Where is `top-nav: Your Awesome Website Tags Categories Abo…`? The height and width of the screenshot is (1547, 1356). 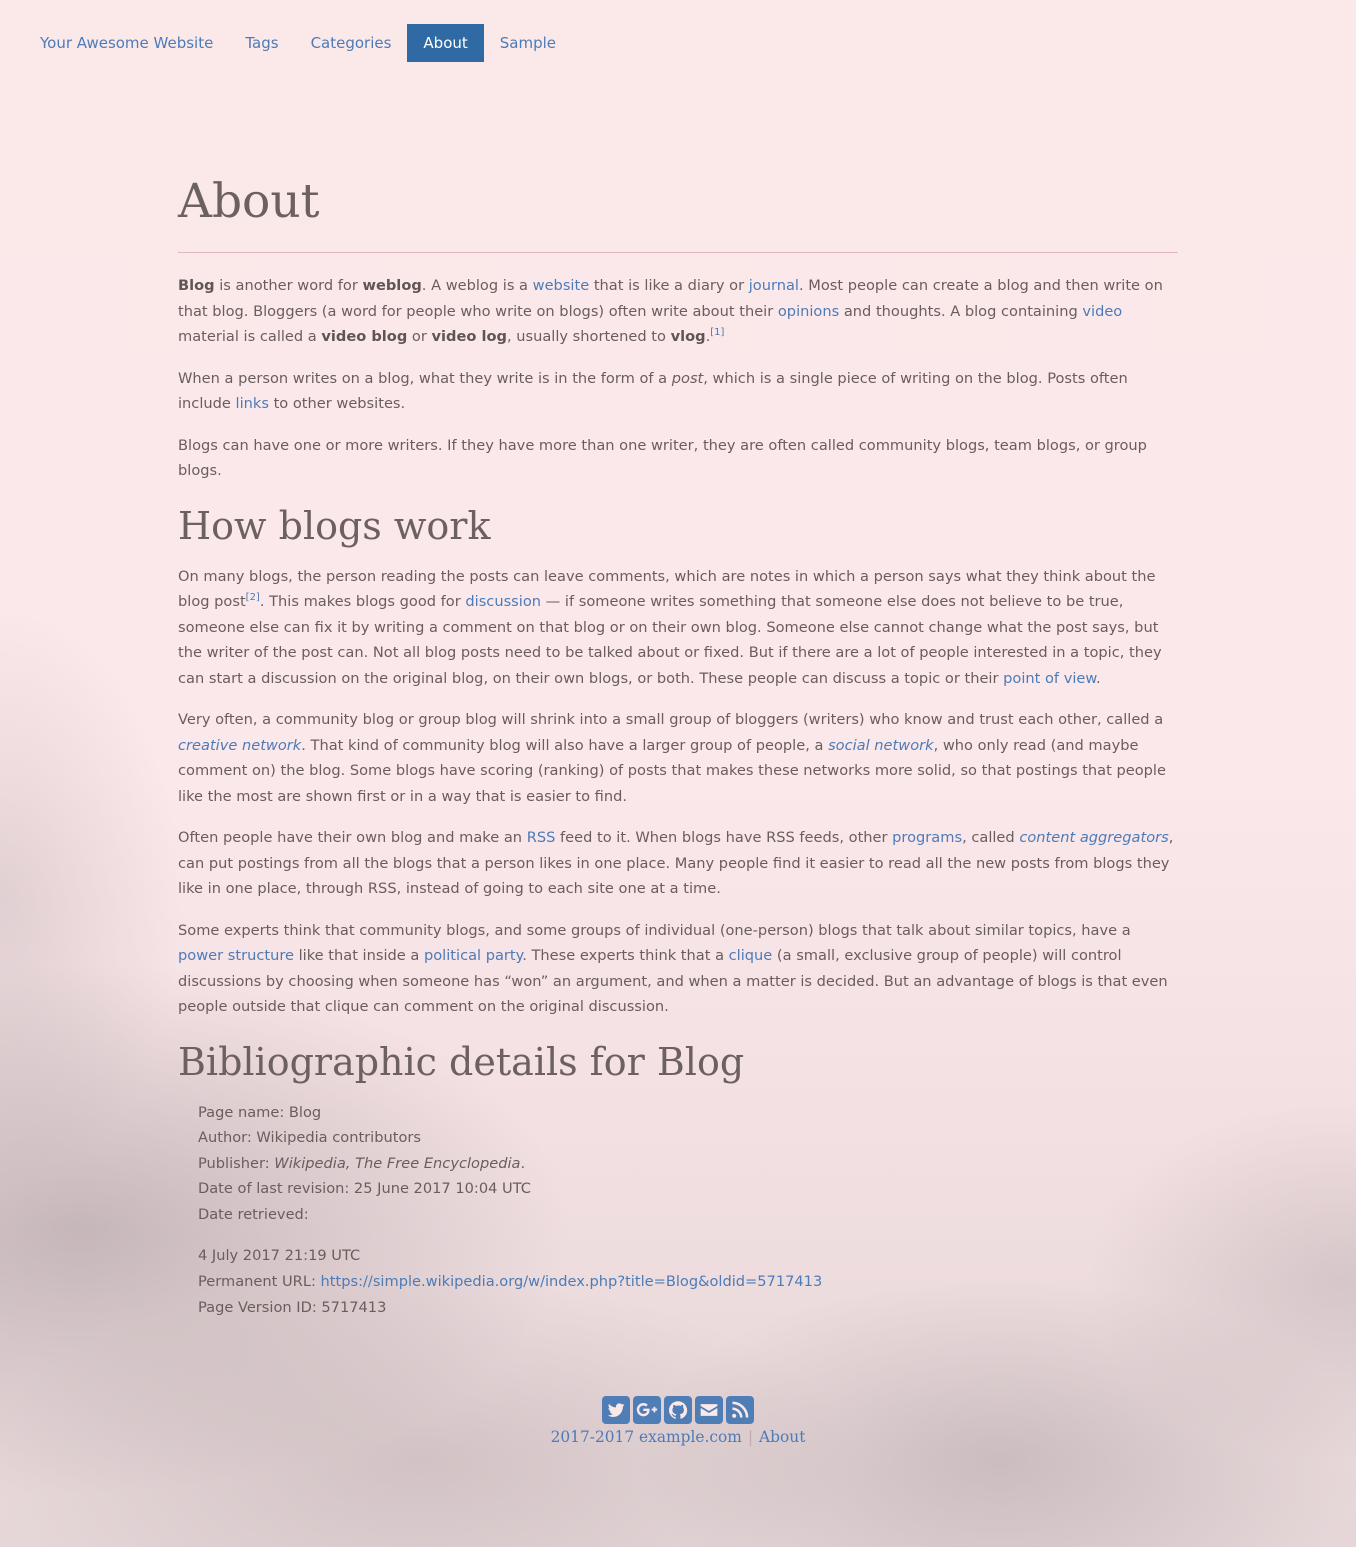
top-nav: Your Awesome Website Tags Categories Abo… is located at coordinates (298, 43).